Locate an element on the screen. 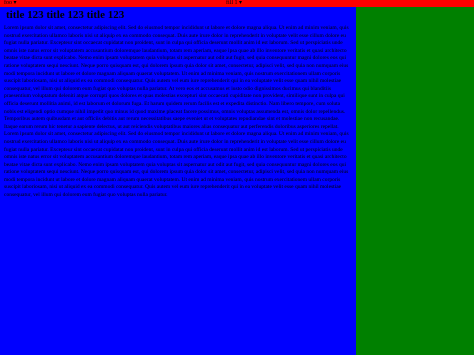 The image size is (474, 355). top-bar: foo ▾ fill 1 ▾ is located at coordinates (237, 3).